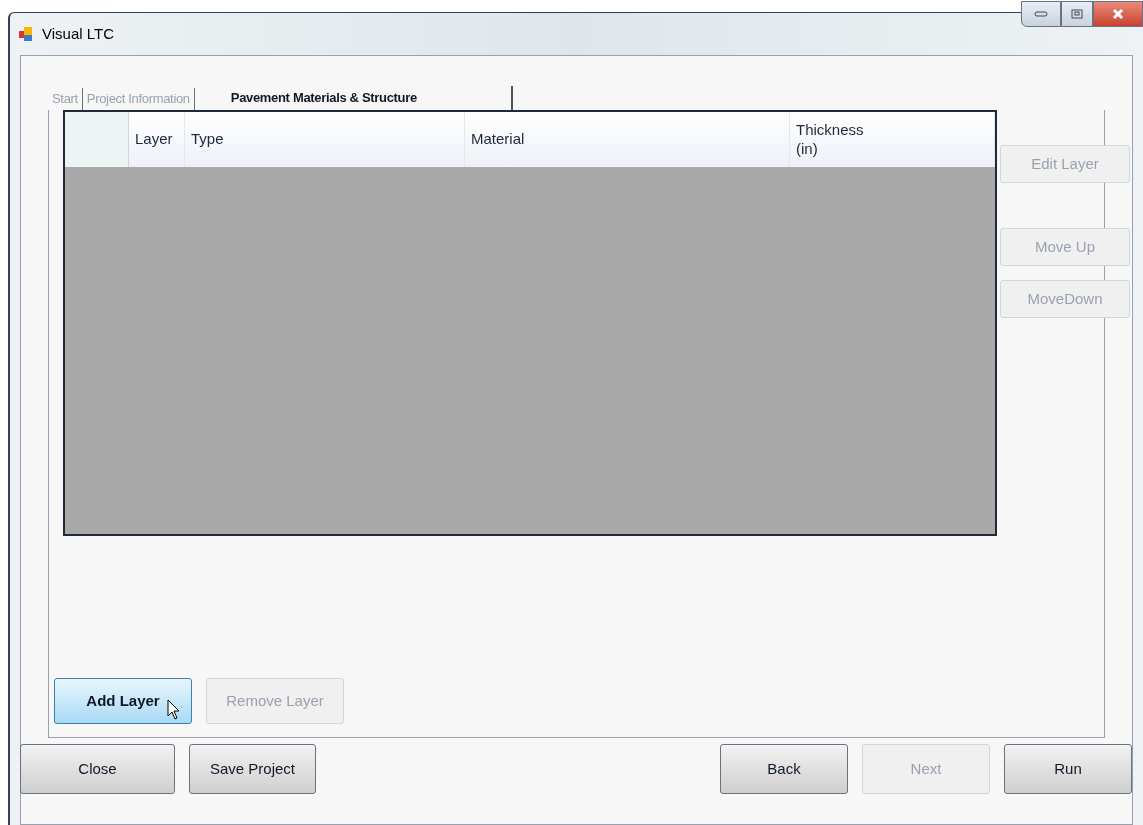 The width and height of the screenshot is (1143, 825). What do you see at coordinates (252, 769) in the screenshot?
I see `footer-button: Save Project` at bounding box center [252, 769].